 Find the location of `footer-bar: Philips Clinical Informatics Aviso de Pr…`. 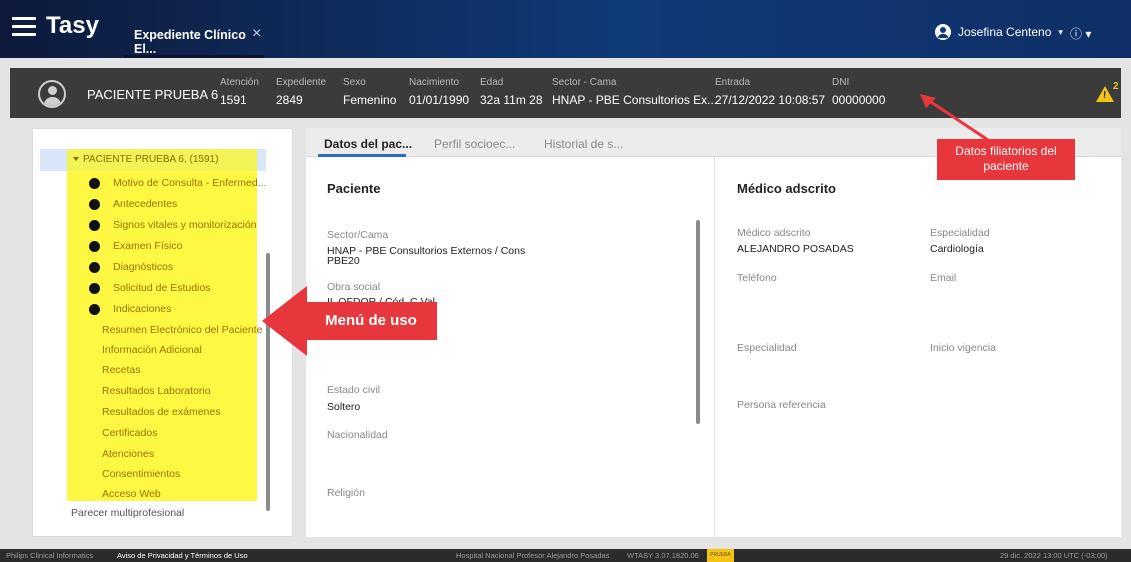

footer-bar: Philips Clinical Informatics Aviso de Pr… is located at coordinates (565, 555).